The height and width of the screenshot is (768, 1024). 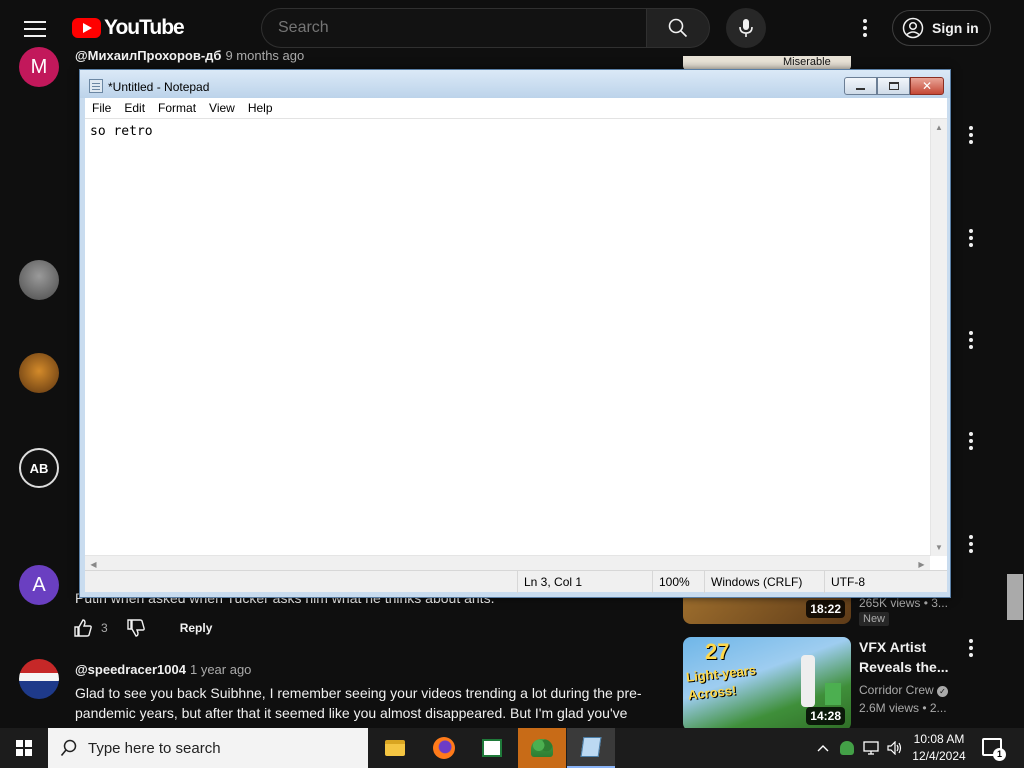 I want to click on volume-tray, so click(x=895, y=748).